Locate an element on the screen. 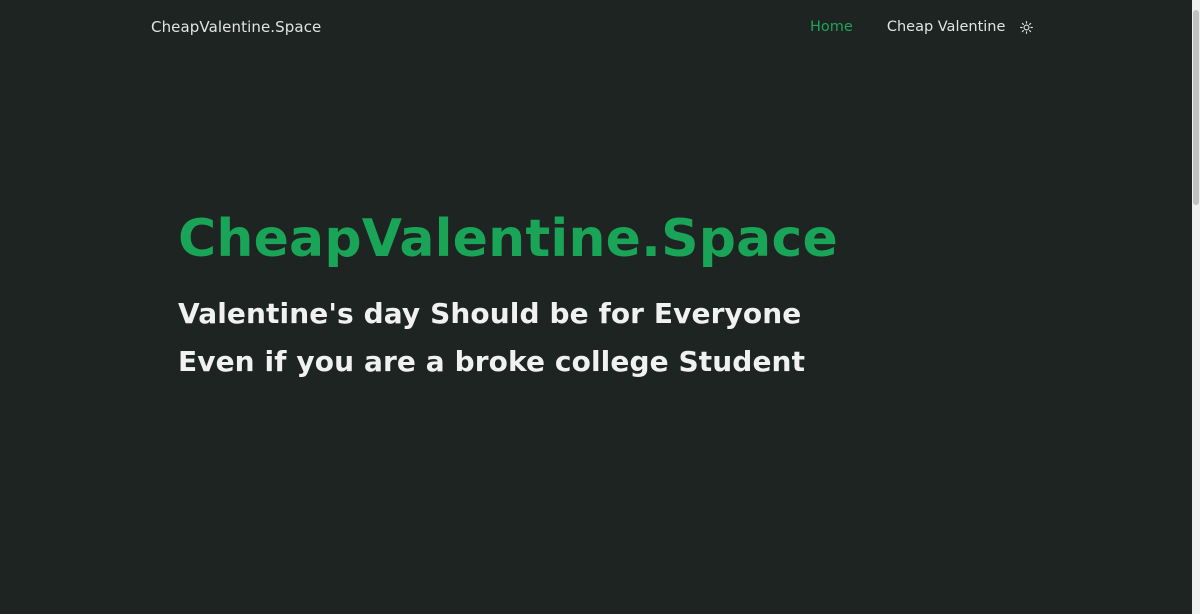 This screenshot has height=614, width=1200. vertical-scrollbar is located at coordinates (1196, 307).